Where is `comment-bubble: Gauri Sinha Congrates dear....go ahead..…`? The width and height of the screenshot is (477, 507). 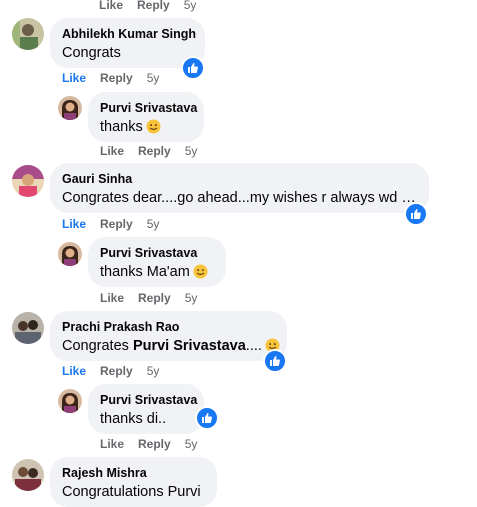
comment-bubble: Gauri Sinha Congrates dear....go ahead..… is located at coordinates (239, 188).